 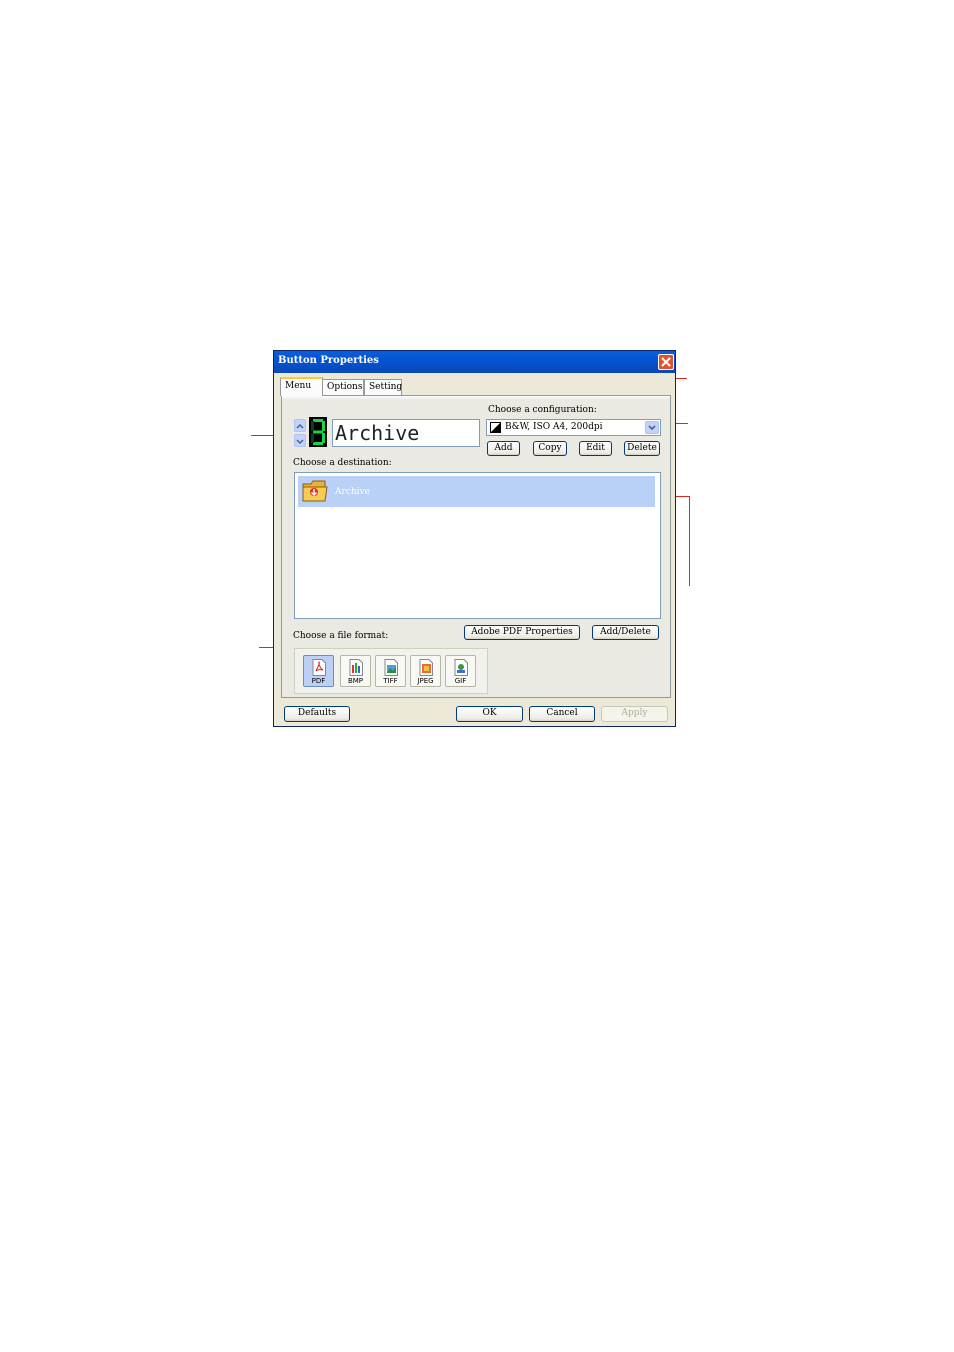 What do you see at coordinates (474, 362) in the screenshot?
I see `title-bar: Button Properties` at bounding box center [474, 362].